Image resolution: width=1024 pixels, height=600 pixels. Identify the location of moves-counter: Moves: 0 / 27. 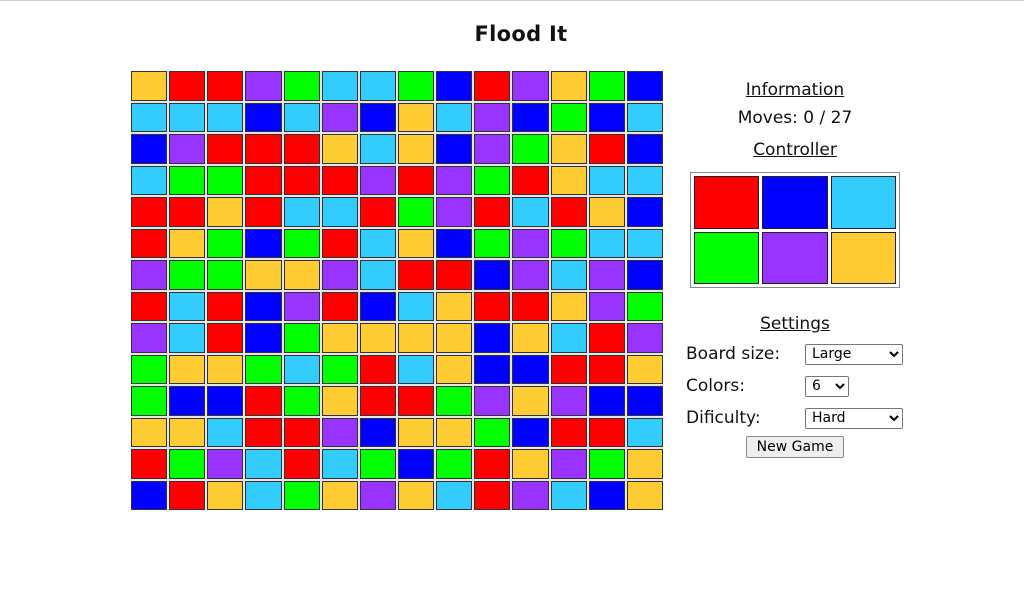
(795, 118).